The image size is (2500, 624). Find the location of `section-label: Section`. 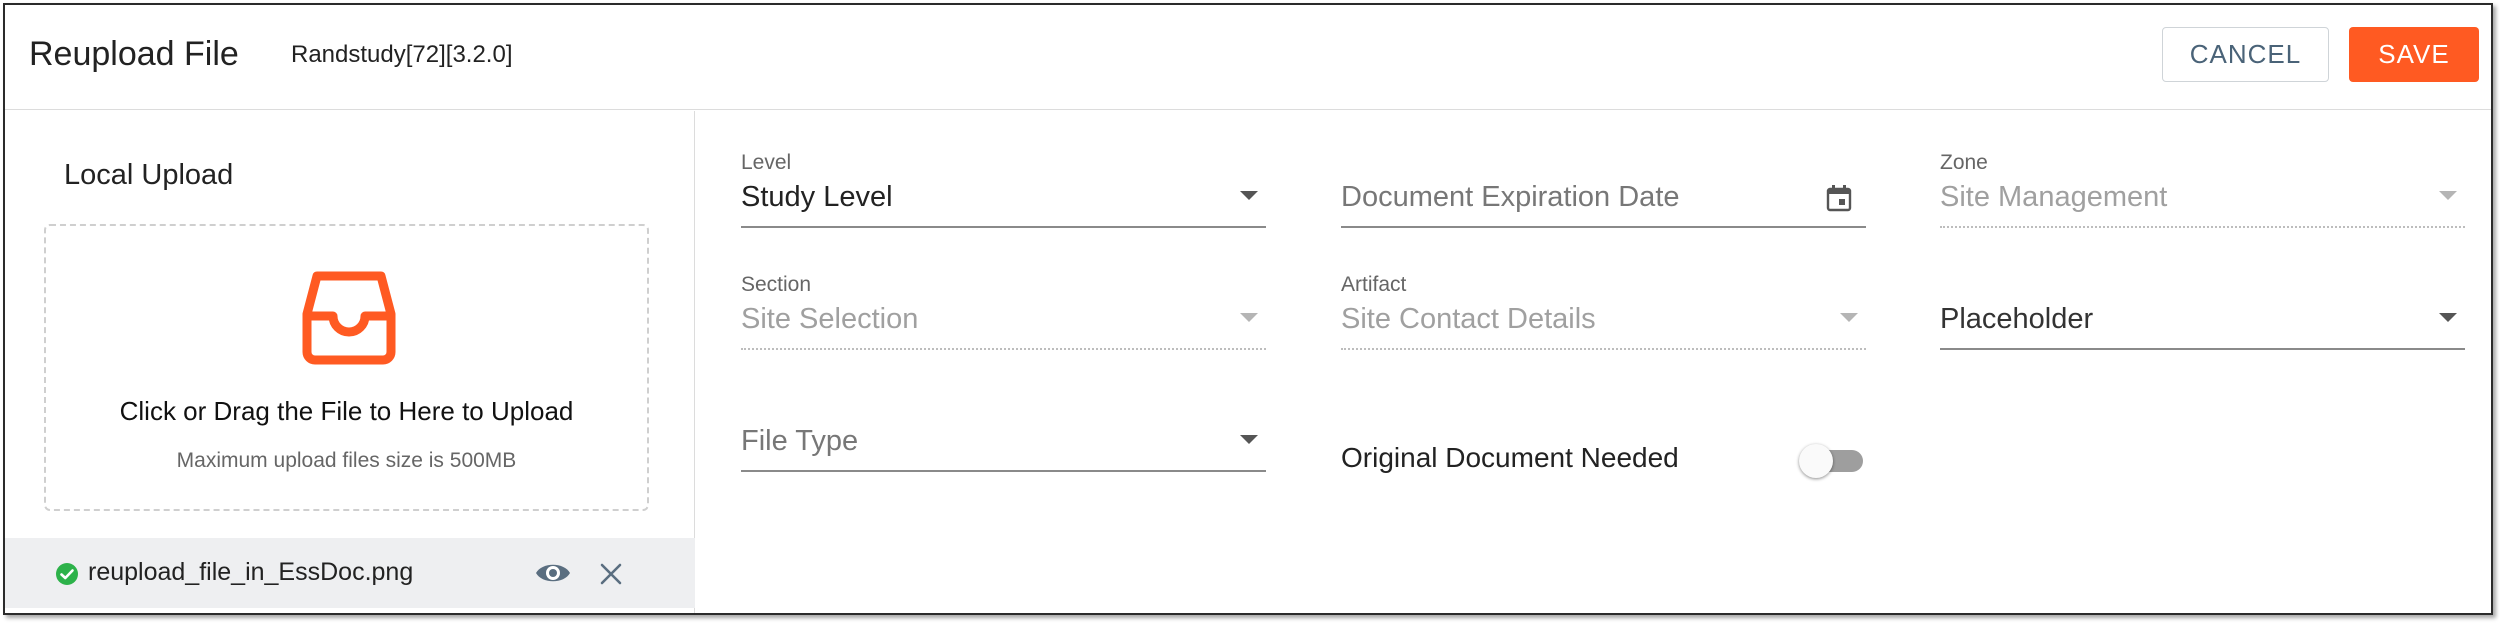

section-label: Section is located at coordinates (776, 284).